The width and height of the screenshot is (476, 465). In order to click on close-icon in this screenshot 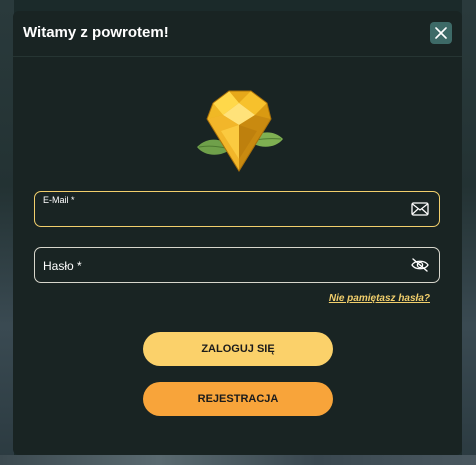, I will do `click(441, 33)`.